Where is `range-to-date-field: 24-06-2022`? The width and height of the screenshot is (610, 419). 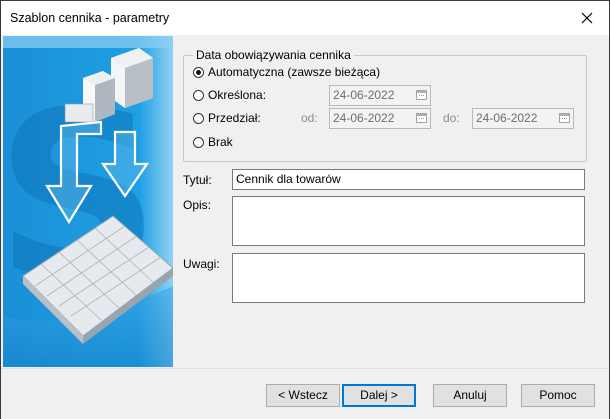 range-to-date-field: 24-06-2022 is located at coordinates (523, 118).